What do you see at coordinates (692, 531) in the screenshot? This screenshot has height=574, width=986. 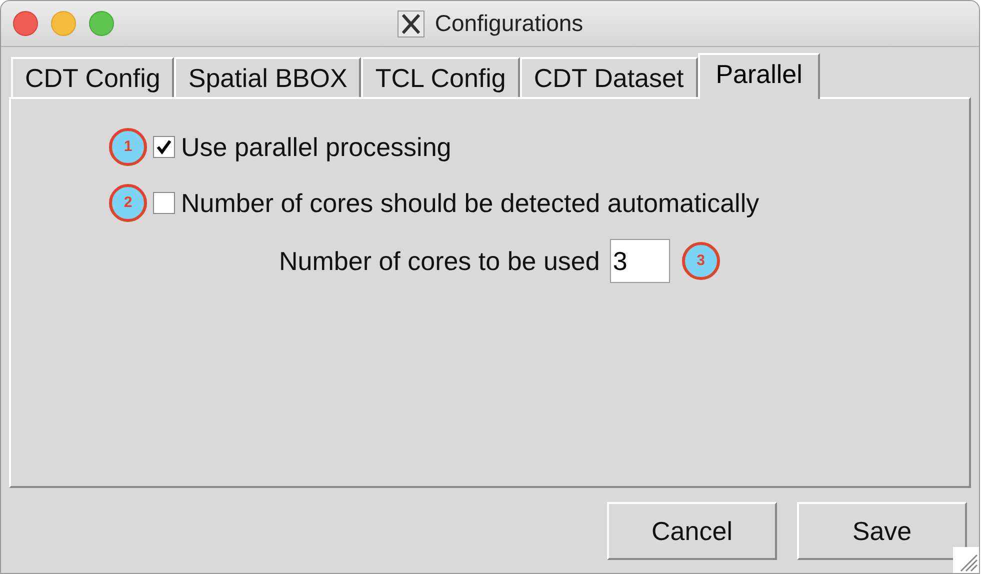 I see `dialog-button: Cancel` at bounding box center [692, 531].